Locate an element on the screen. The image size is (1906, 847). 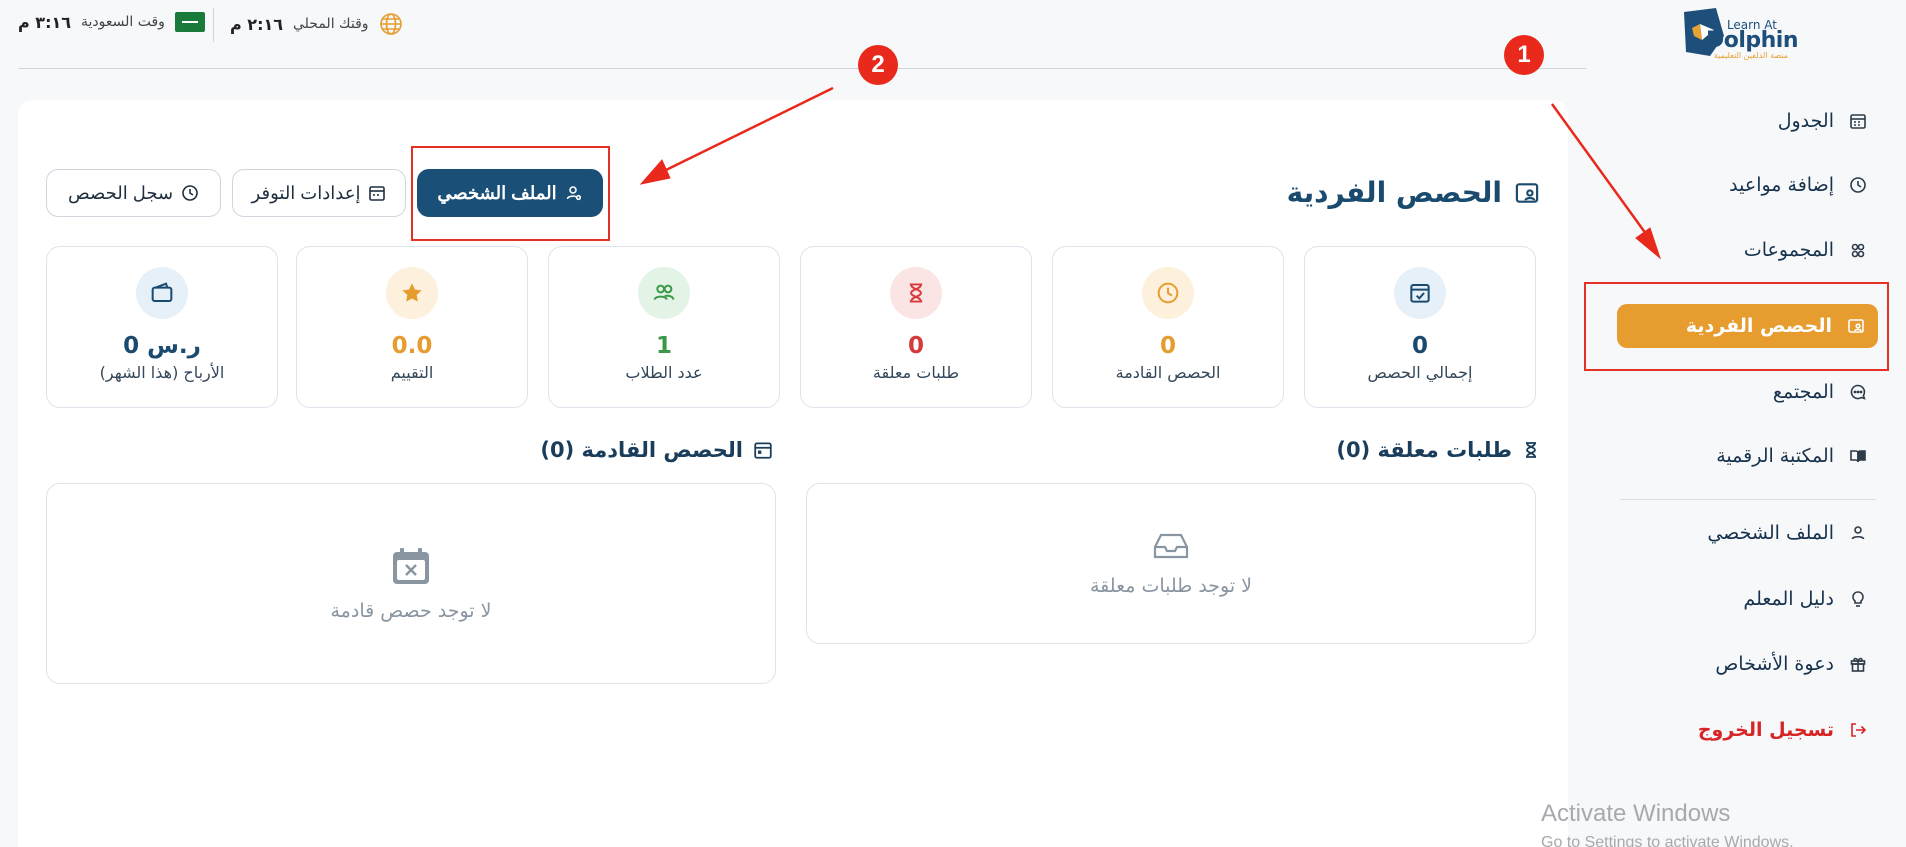
sidebar-item-digital-library: المكتبة الرقمية is located at coordinates (1750, 456).